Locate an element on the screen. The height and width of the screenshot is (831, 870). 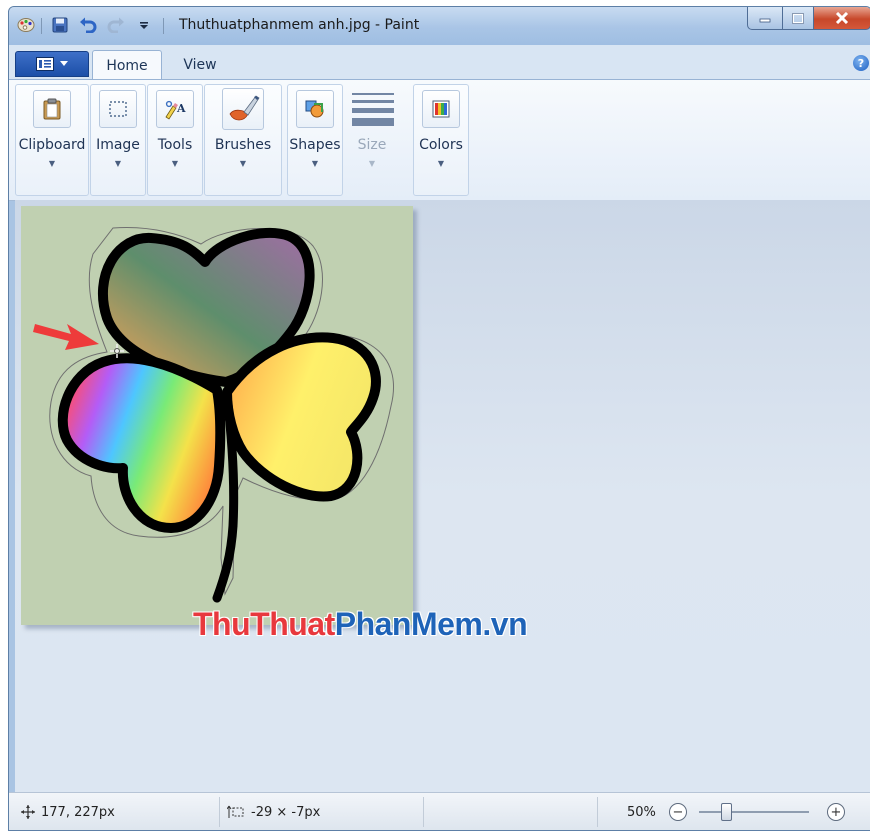
shapes-icon is located at coordinates (315, 109).